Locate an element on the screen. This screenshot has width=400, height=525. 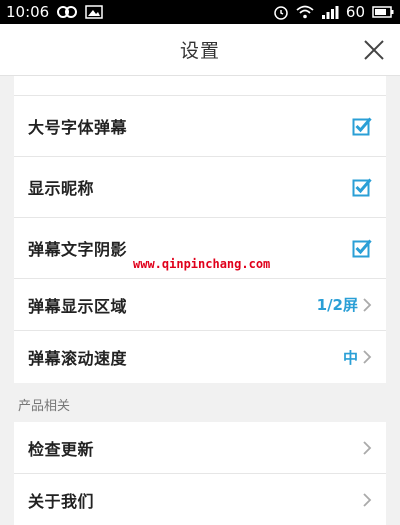
status-bar: 10:06 60 is located at coordinates (200, 12).